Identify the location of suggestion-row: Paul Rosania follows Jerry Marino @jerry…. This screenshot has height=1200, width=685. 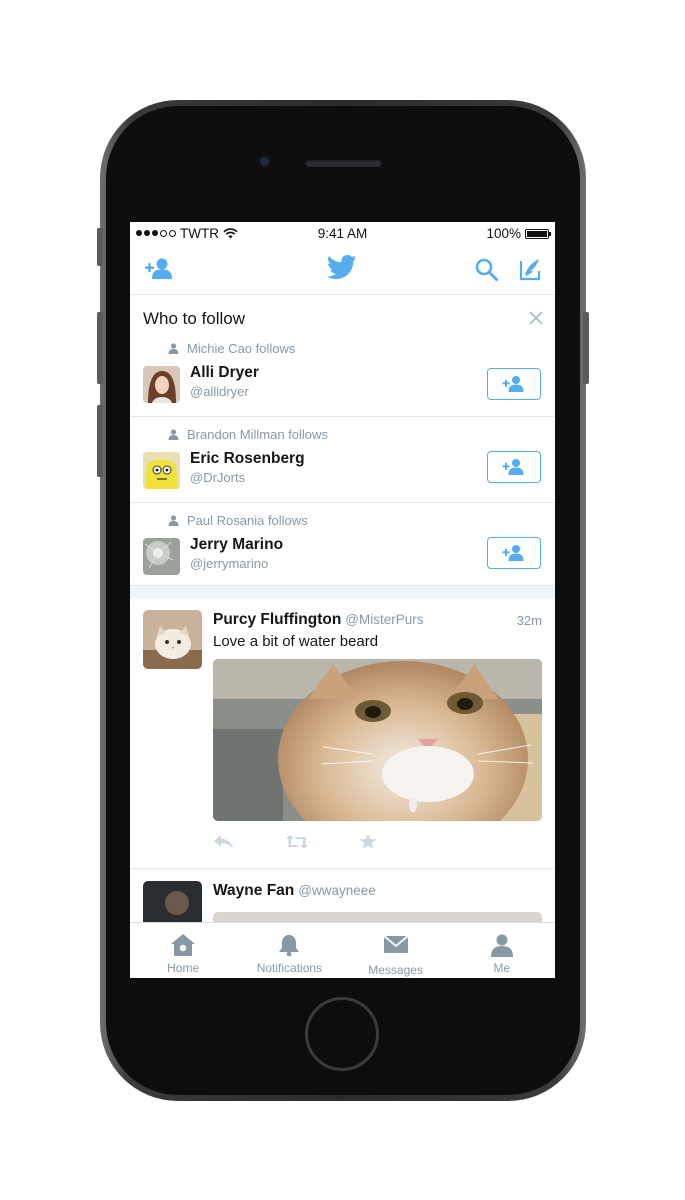
(342, 545).